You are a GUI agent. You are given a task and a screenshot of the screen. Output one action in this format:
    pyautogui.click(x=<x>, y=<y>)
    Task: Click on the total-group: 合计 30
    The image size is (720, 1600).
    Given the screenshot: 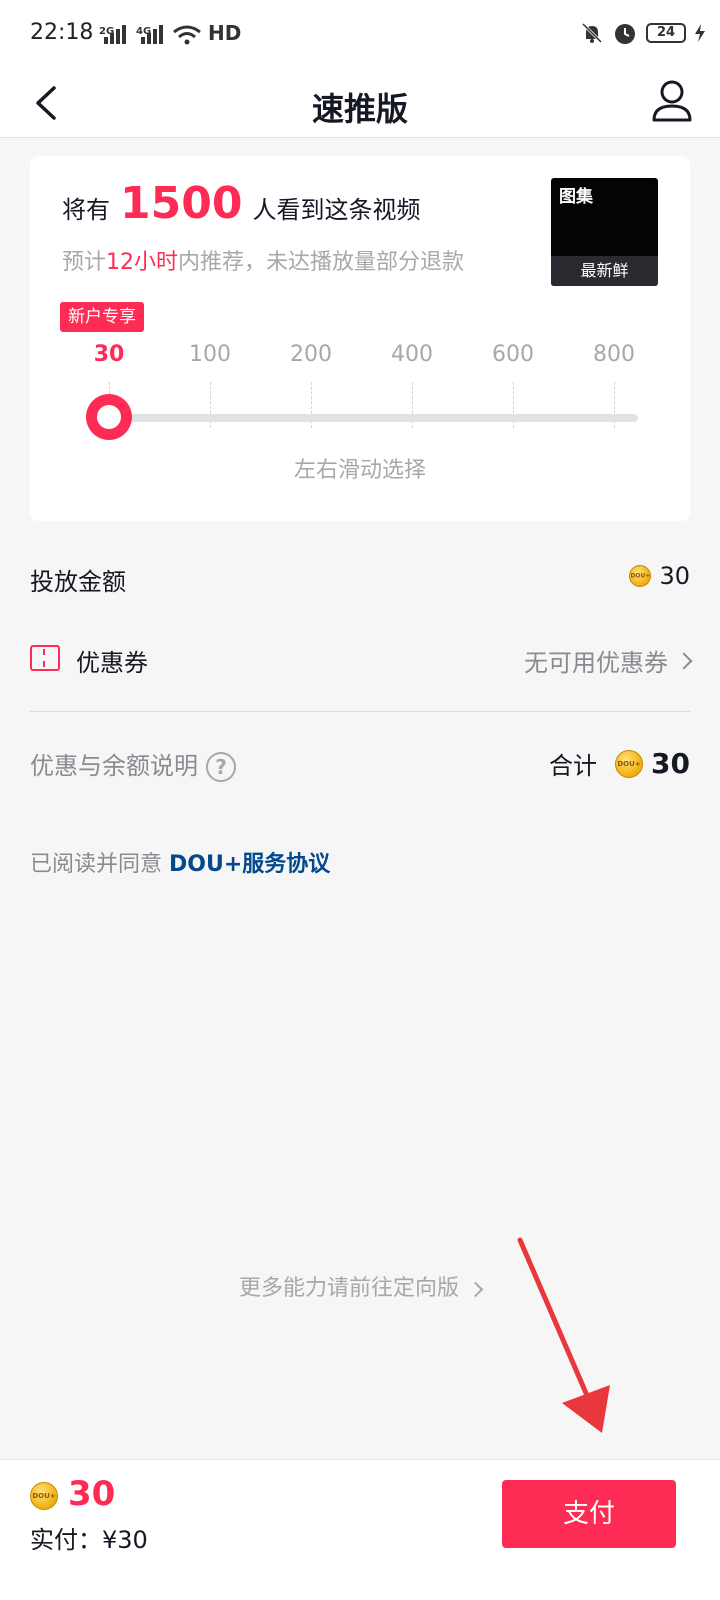 What is the action you would take?
    pyautogui.click(x=619, y=763)
    